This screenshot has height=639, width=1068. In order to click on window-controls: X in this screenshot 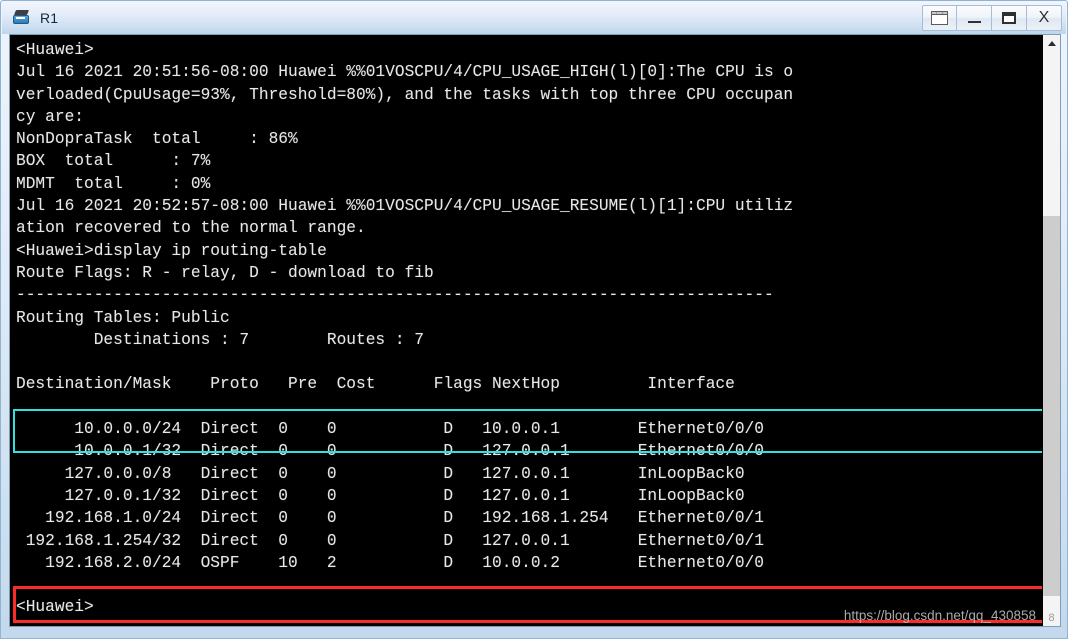, I will do `click(992, 18)`.